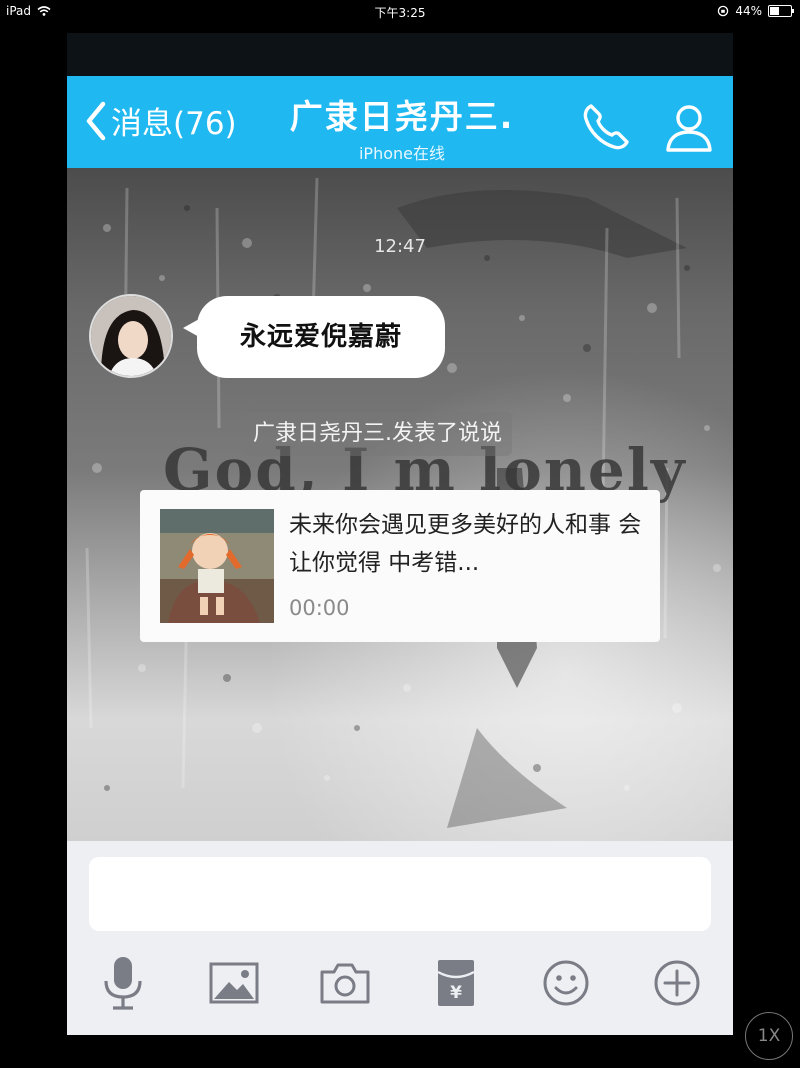  I want to click on battery-icon, so click(781, 11).